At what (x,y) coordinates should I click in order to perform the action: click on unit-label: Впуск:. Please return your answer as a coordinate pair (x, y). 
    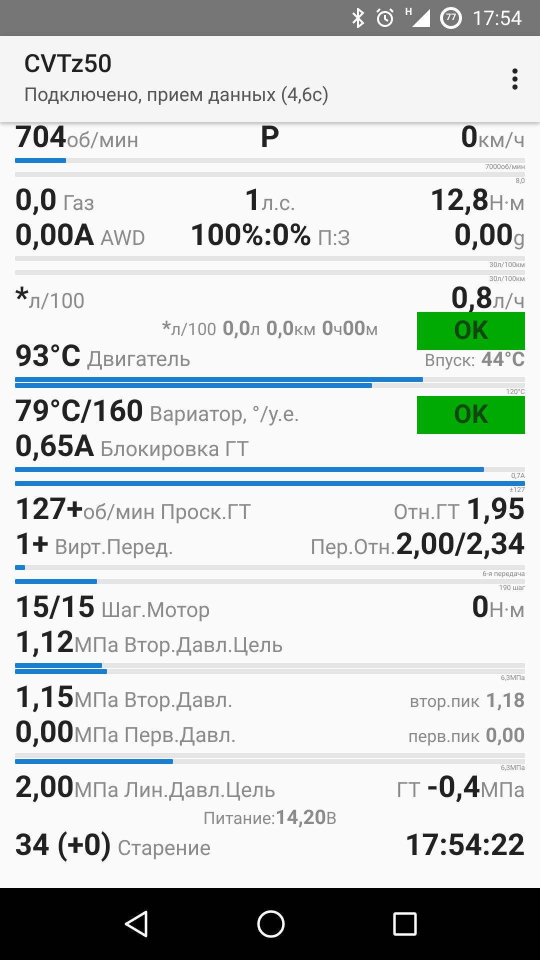
    Looking at the image, I should click on (450, 361).